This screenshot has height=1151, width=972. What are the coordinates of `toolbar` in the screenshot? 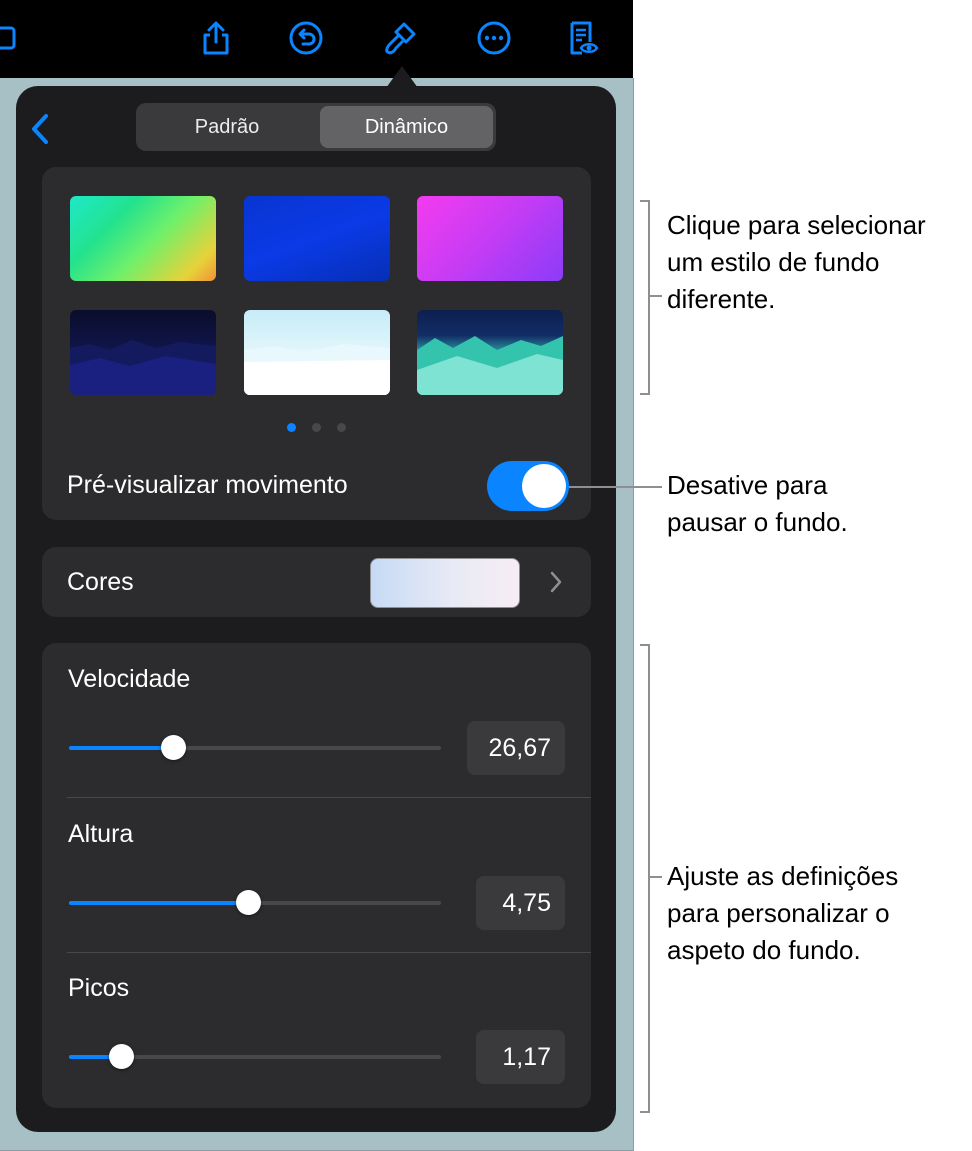 It's located at (316, 39).